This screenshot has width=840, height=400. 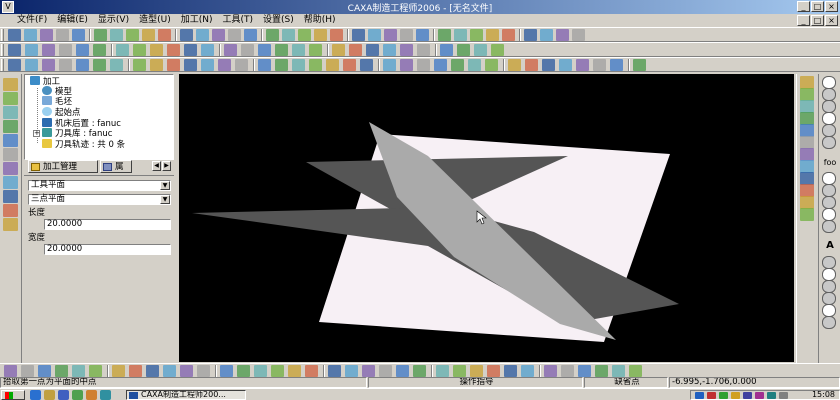 I want to click on menu-view: 显示(V), so click(x=113, y=20).